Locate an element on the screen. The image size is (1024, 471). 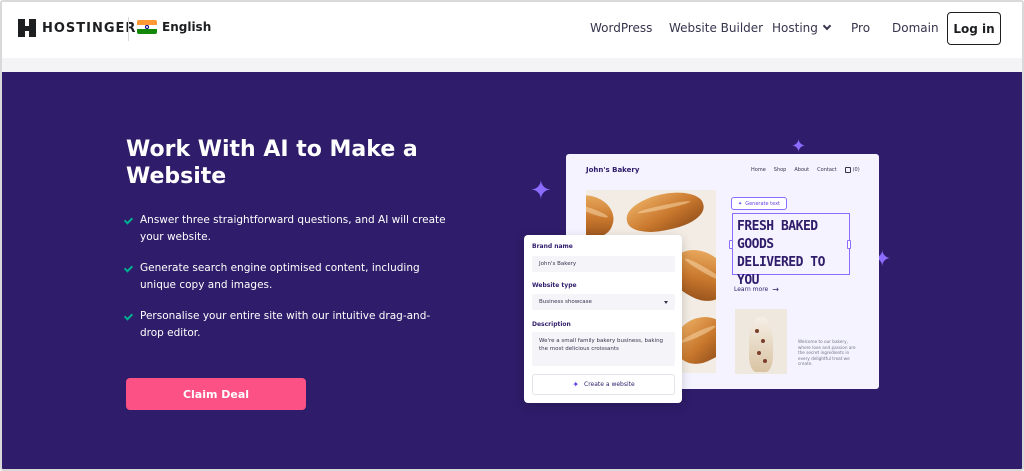
website-type-label: Website type is located at coordinates (554, 285).